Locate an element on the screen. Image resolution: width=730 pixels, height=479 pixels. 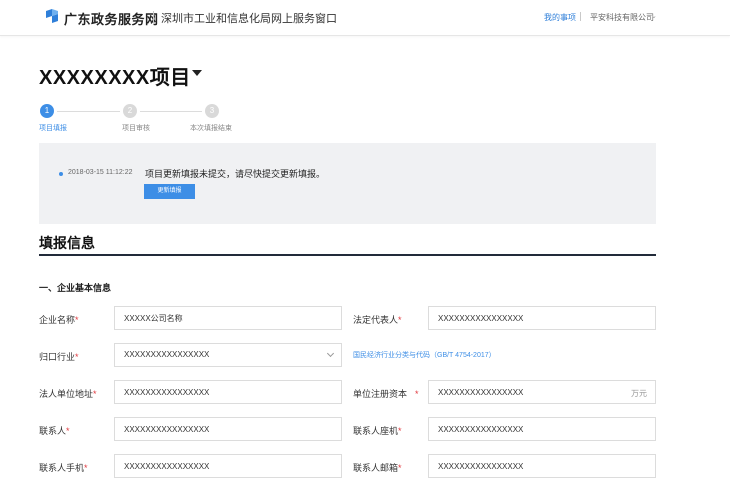
update-report-button: 更新填报 is located at coordinates (169, 191).